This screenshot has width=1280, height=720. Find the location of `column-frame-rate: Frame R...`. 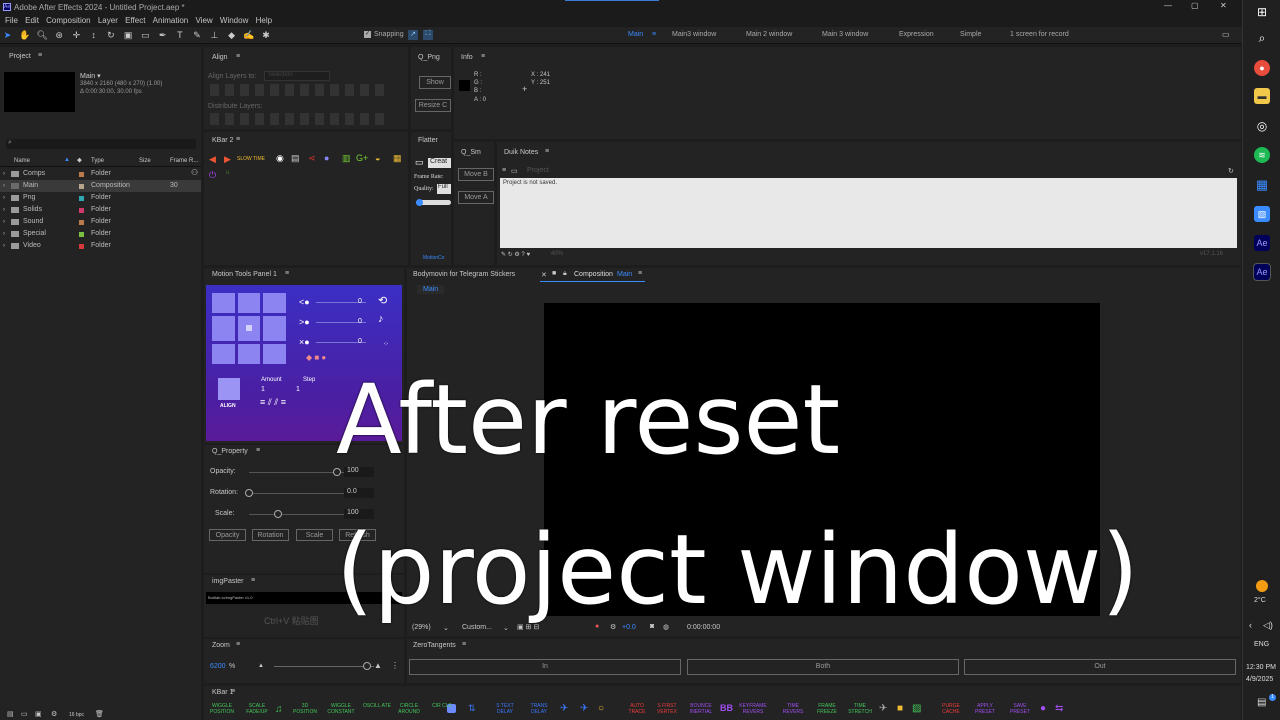

column-frame-rate: Frame R... is located at coordinates (184, 161).